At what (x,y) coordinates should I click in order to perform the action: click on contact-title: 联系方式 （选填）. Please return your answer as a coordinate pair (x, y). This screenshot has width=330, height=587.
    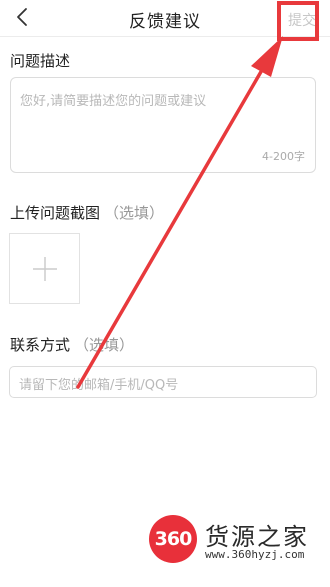
    Looking at the image, I should click on (72, 344).